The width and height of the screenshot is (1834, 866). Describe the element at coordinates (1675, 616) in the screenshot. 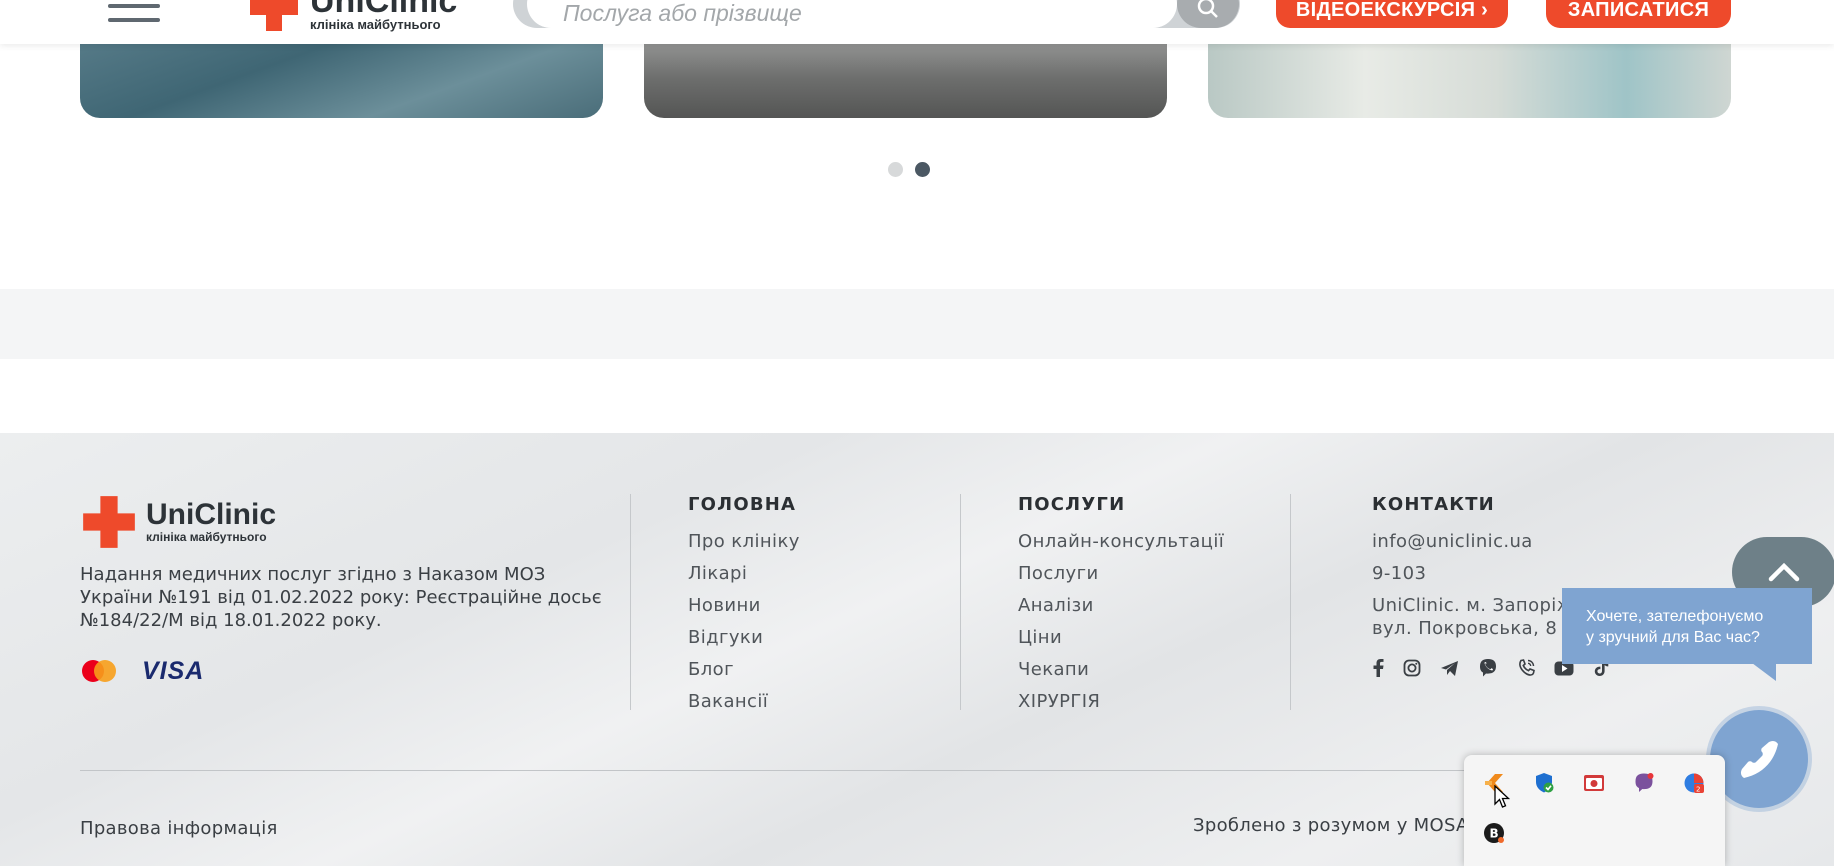

I see `callback-bubble-line: Хочете, зателефонуємо` at that location.